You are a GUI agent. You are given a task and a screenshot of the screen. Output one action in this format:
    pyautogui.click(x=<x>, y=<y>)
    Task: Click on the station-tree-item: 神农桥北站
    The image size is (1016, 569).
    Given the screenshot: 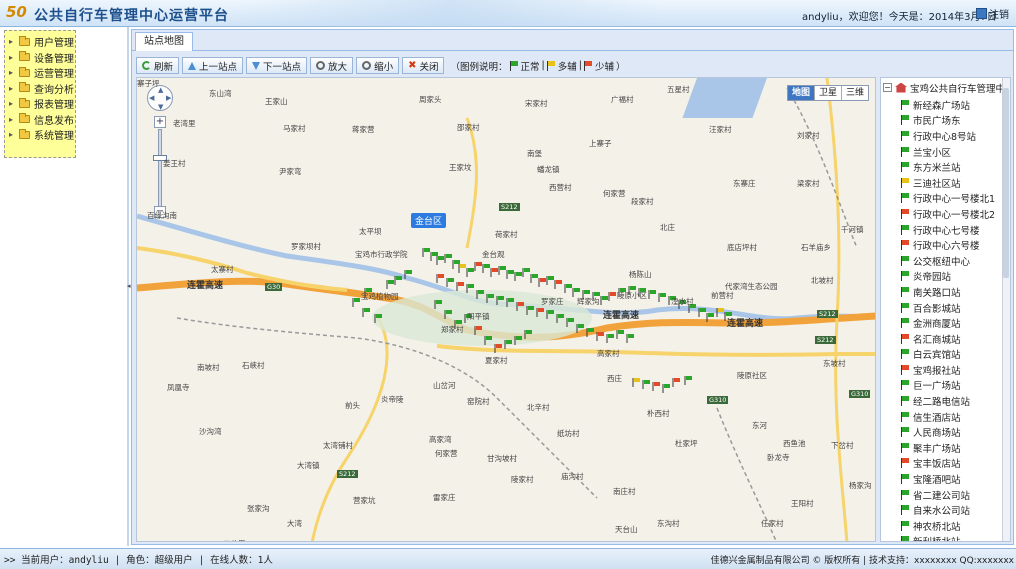 What is the action you would take?
    pyautogui.click(x=948, y=526)
    